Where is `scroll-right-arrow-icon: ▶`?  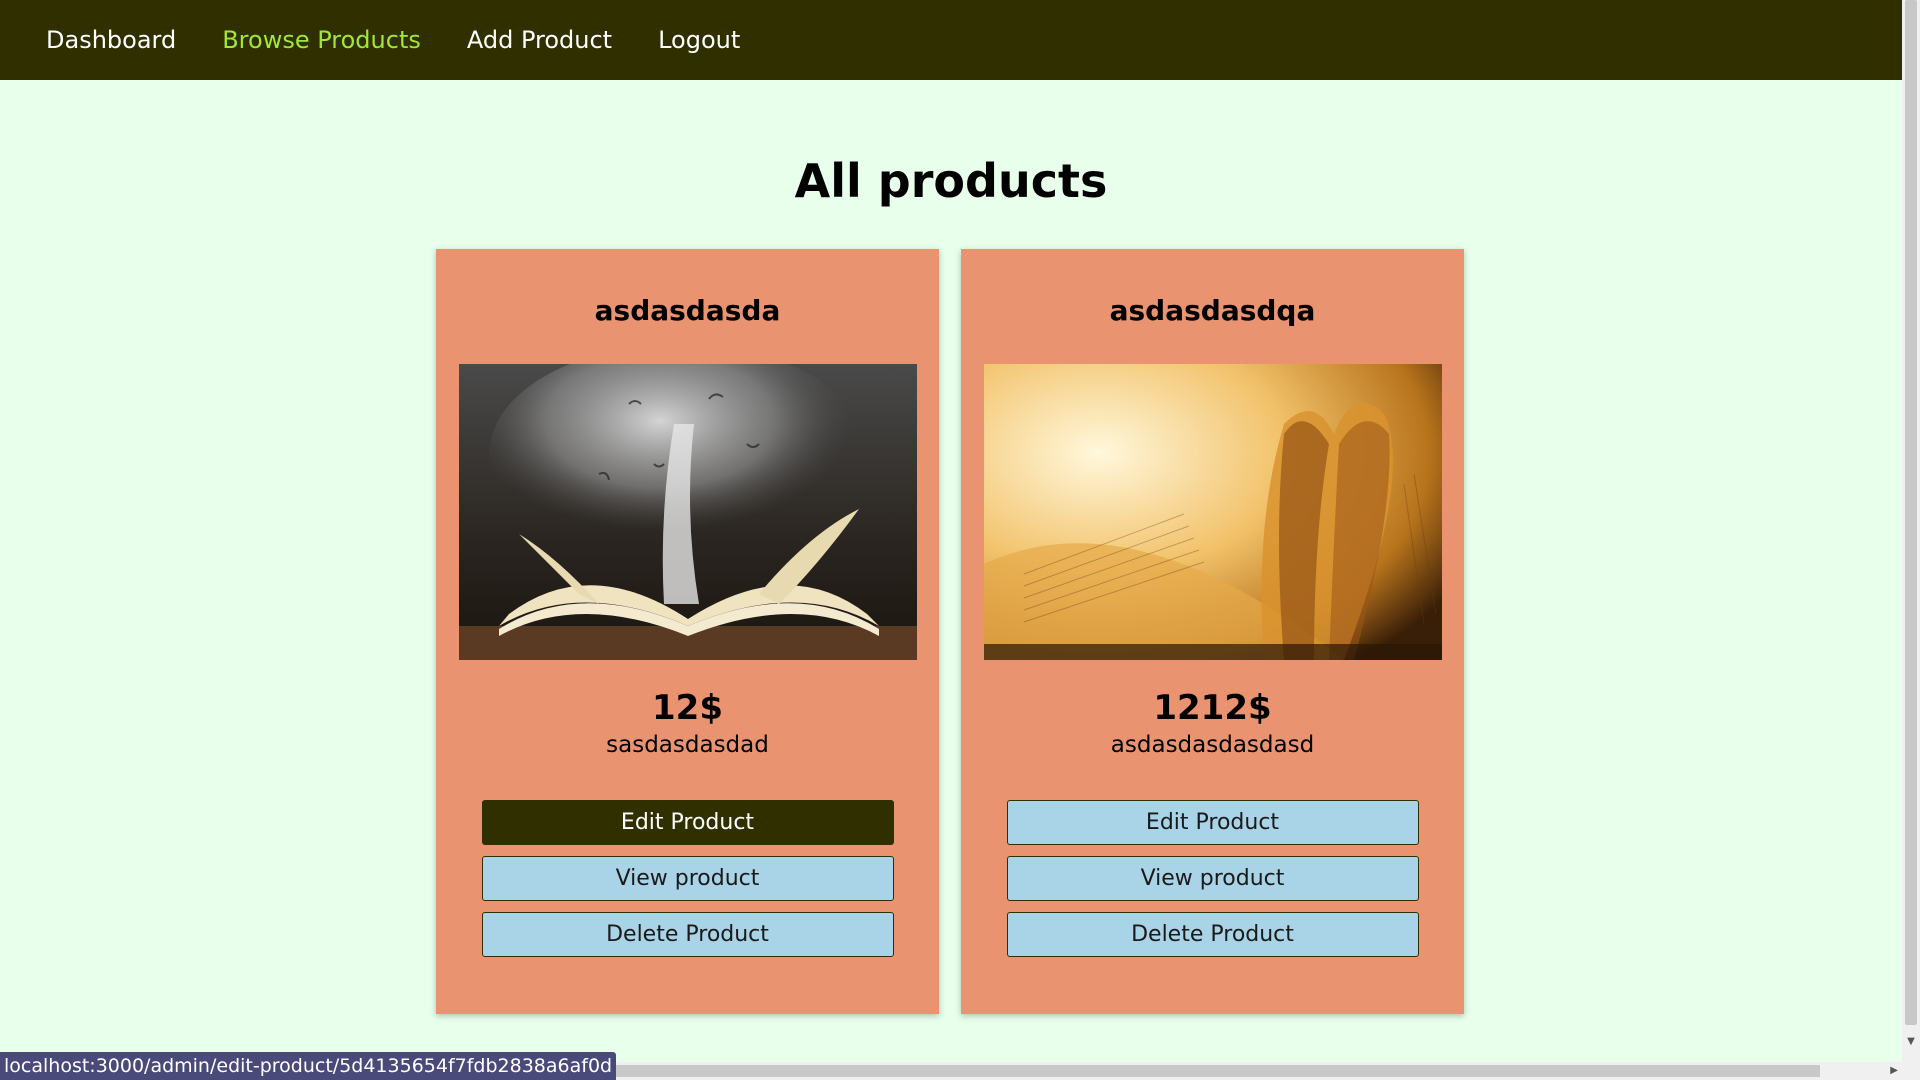
scroll-right-arrow-icon: ▶ is located at coordinates (1894, 1071).